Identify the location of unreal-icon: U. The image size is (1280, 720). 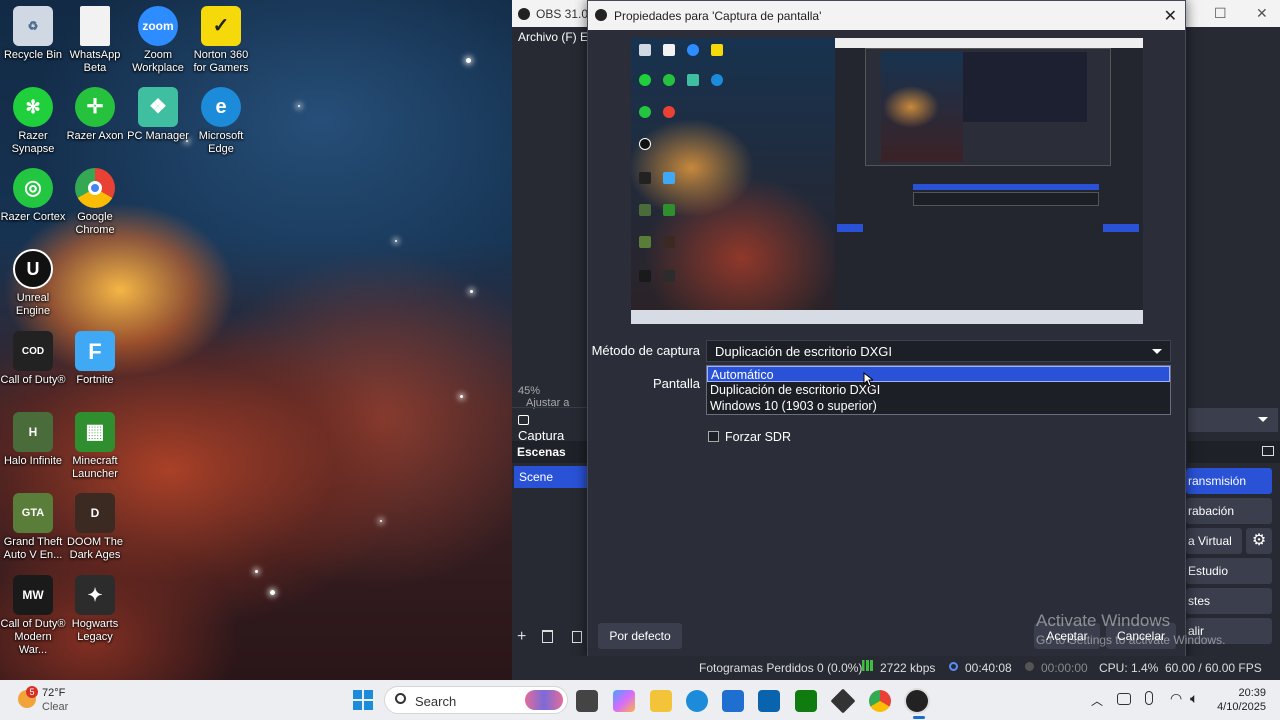
(33, 269).